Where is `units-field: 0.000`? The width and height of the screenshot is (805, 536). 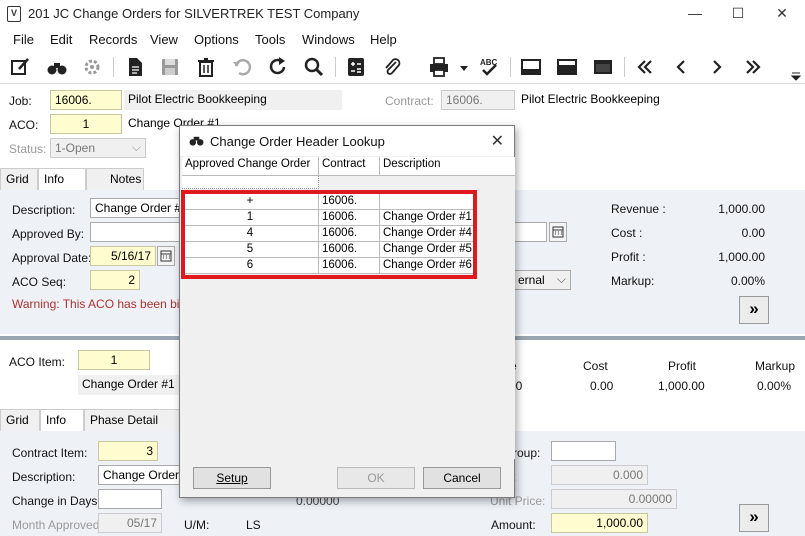 units-field: 0.000 is located at coordinates (599, 475).